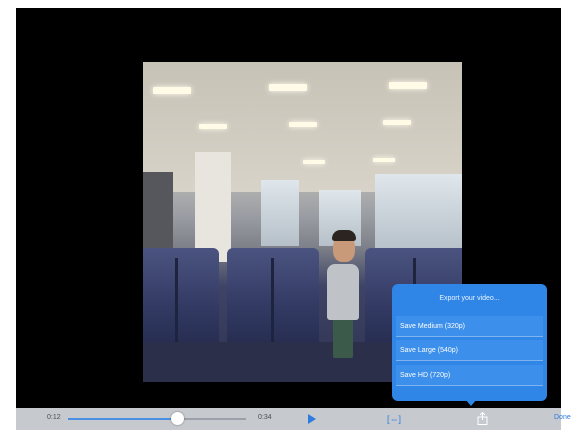  I want to click on scrubber-track, so click(157, 419).